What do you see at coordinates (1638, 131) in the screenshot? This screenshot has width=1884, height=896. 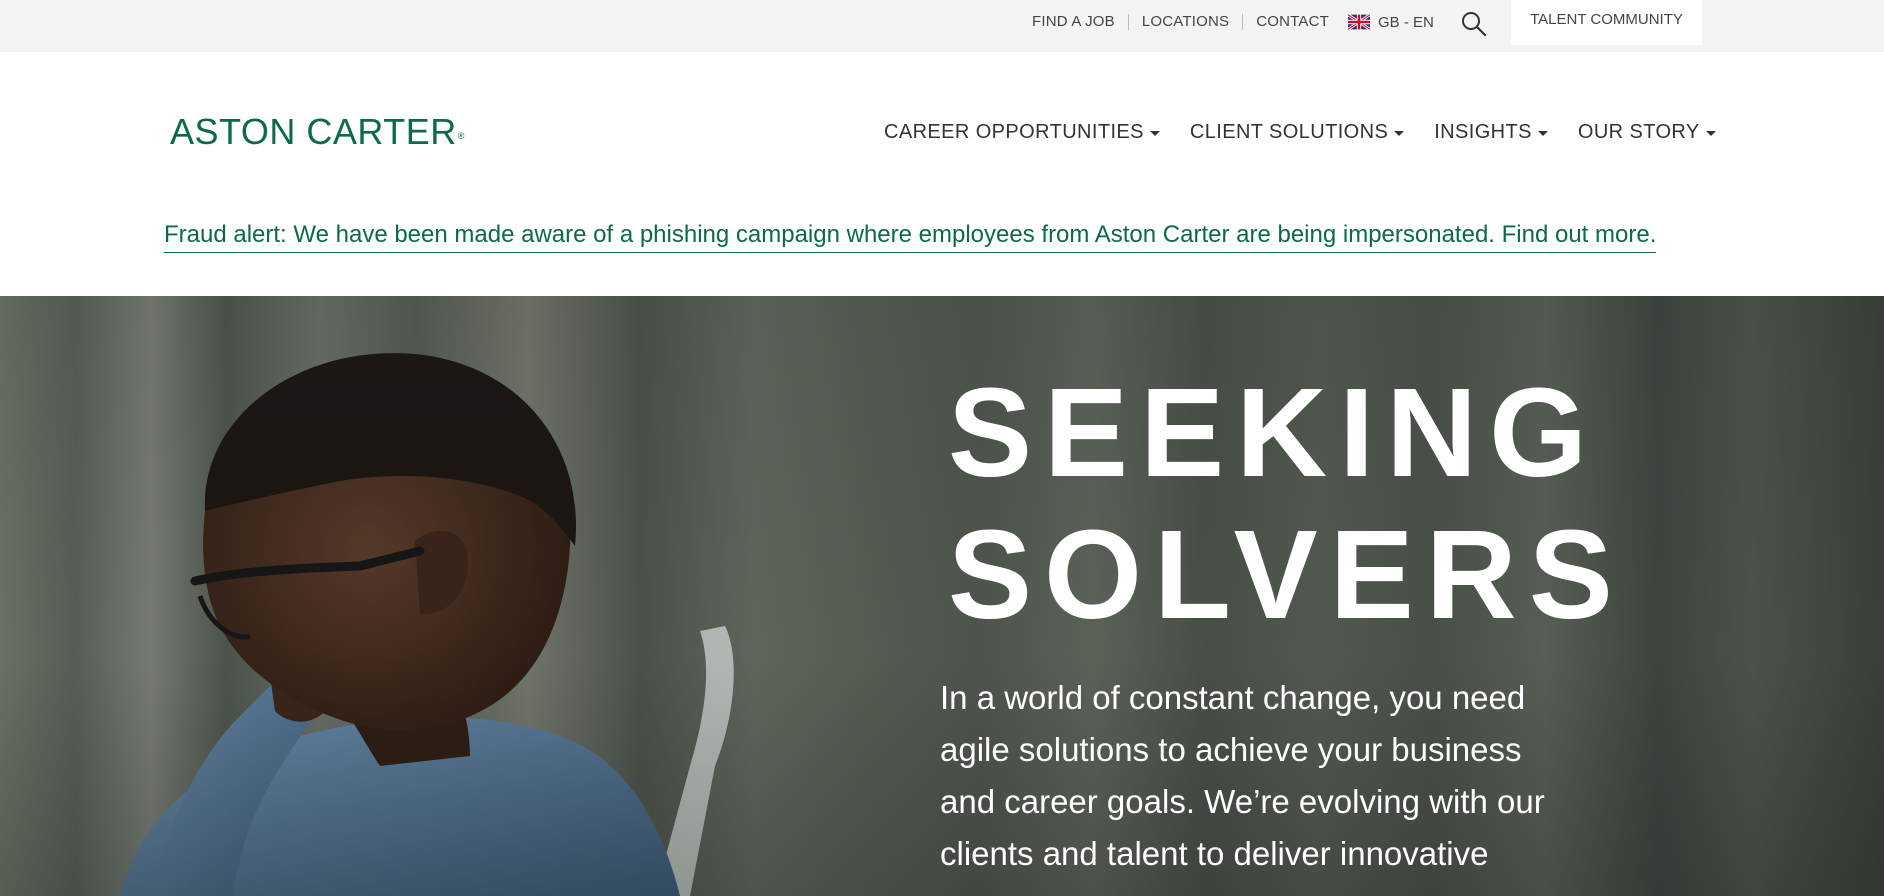 I see `nav-label: OUR STORY` at bounding box center [1638, 131].